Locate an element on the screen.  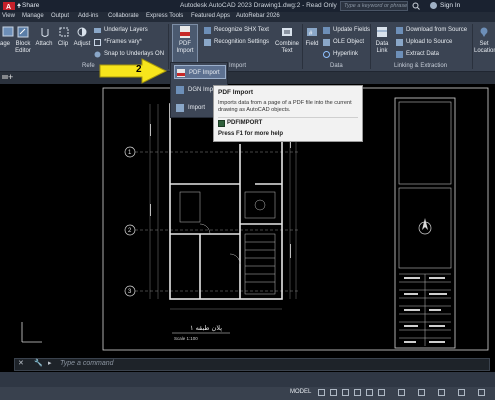
tab-add-ins: Add-ins is located at coordinates (88, 16).